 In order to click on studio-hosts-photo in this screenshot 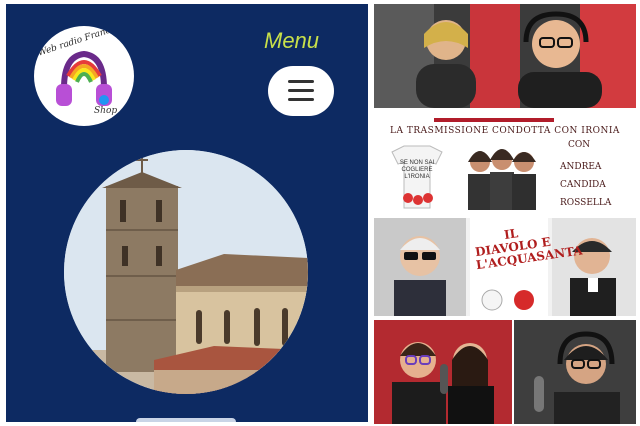, I will do `click(505, 56)`.